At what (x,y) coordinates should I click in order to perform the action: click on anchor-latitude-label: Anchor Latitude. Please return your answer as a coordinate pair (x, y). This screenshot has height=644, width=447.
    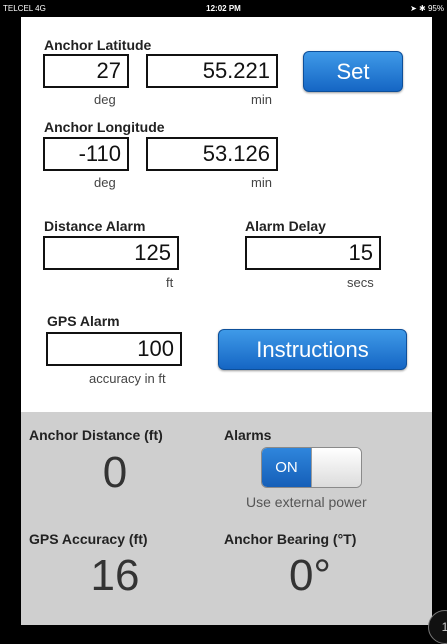
    Looking at the image, I should click on (98, 45).